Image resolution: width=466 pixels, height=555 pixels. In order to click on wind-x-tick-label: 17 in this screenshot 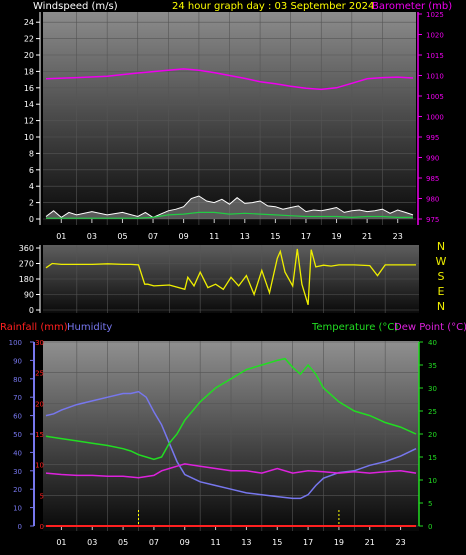, I will do `click(306, 236)`.